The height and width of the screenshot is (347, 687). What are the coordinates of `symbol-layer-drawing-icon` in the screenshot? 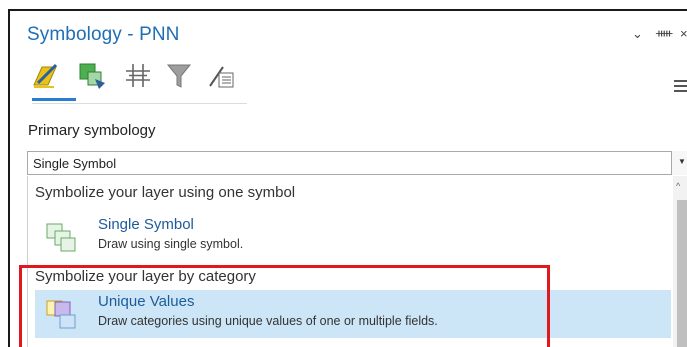 It's located at (138, 75).